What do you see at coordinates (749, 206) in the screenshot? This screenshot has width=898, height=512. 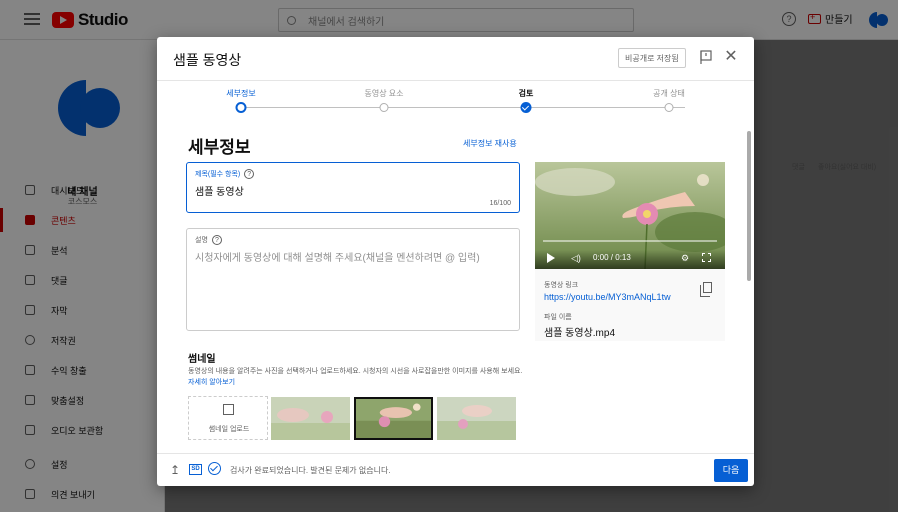 I see `content-scrollbar` at bounding box center [749, 206].